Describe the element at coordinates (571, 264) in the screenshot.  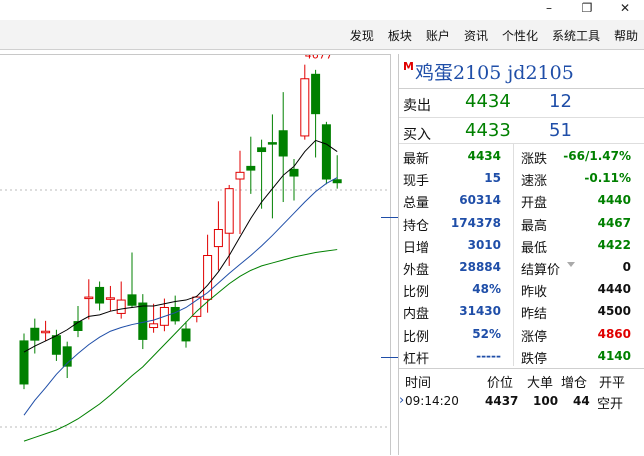
I see `chevron-down-icon` at that location.